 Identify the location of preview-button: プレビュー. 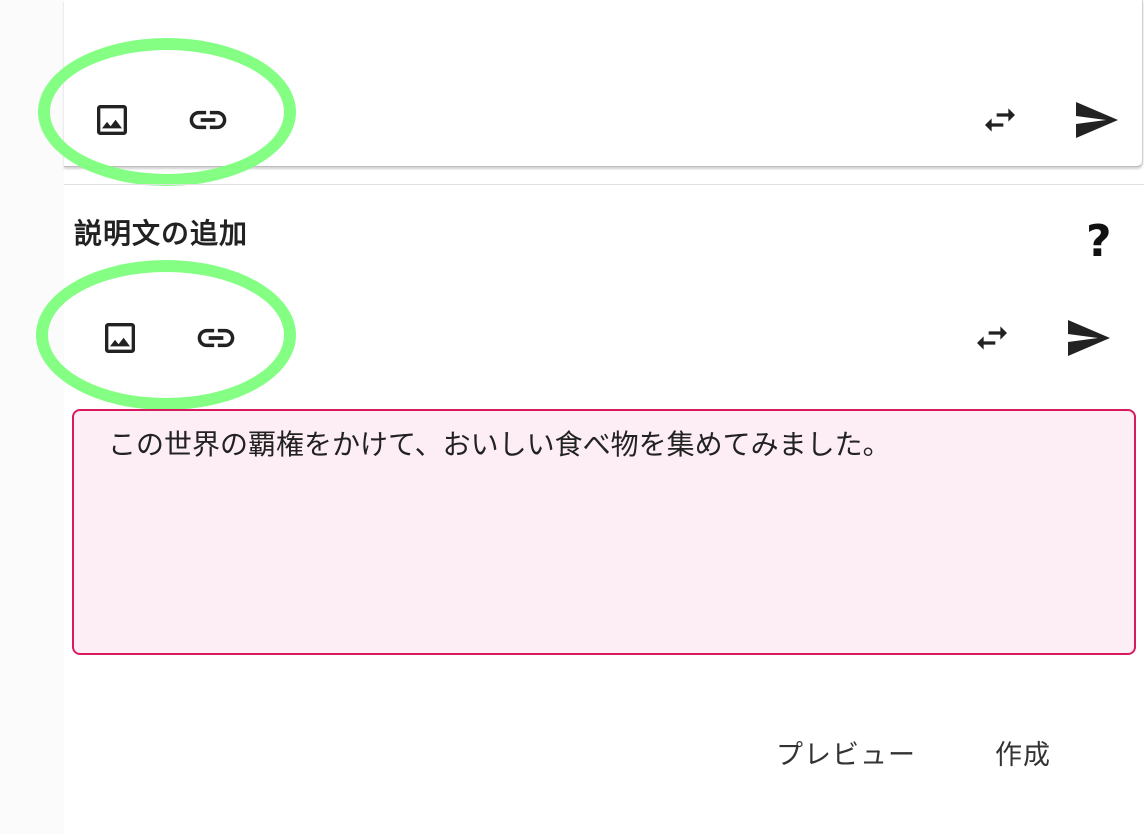
(846, 752).